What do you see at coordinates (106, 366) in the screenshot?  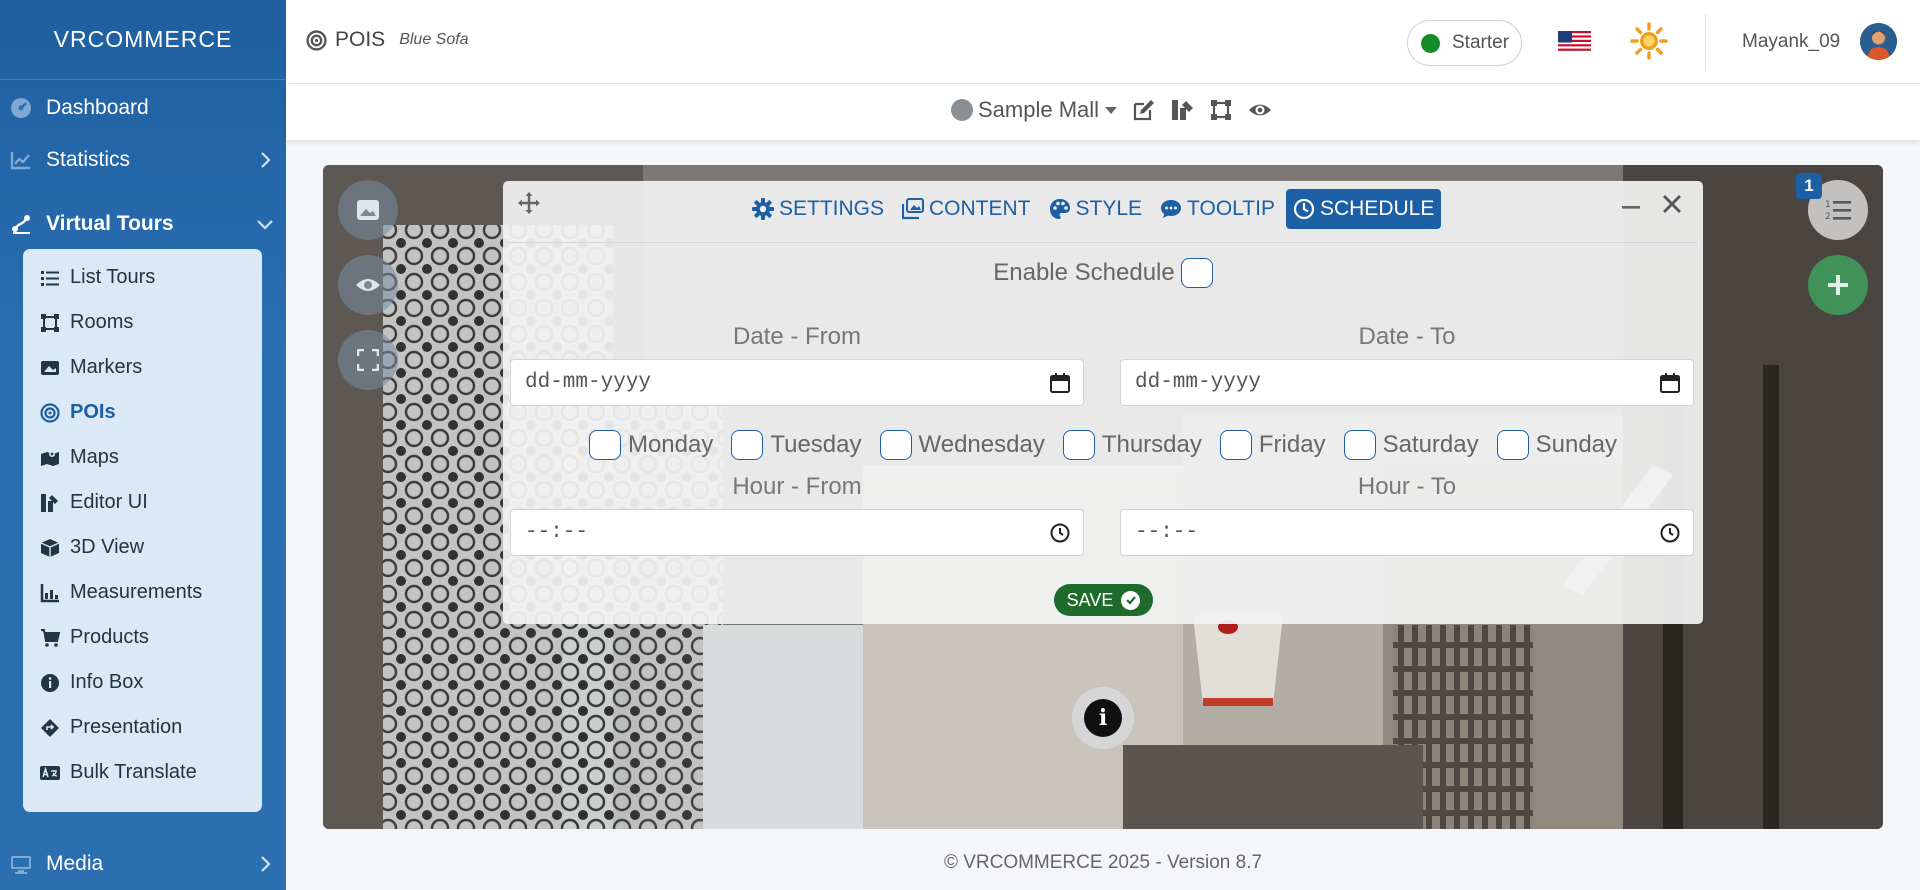 I see `sidebar-item-label: Markers` at bounding box center [106, 366].